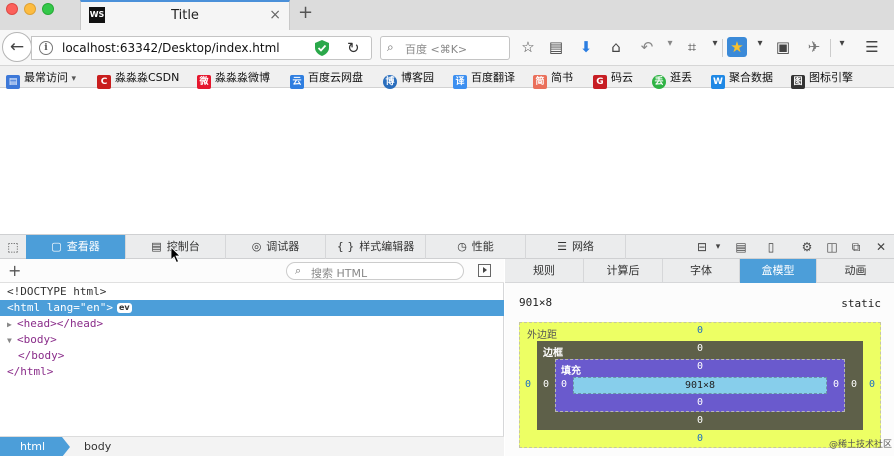  Describe the element at coordinates (701, 271) in the screenshot. I see `tab-fonts: 字体` at that location.